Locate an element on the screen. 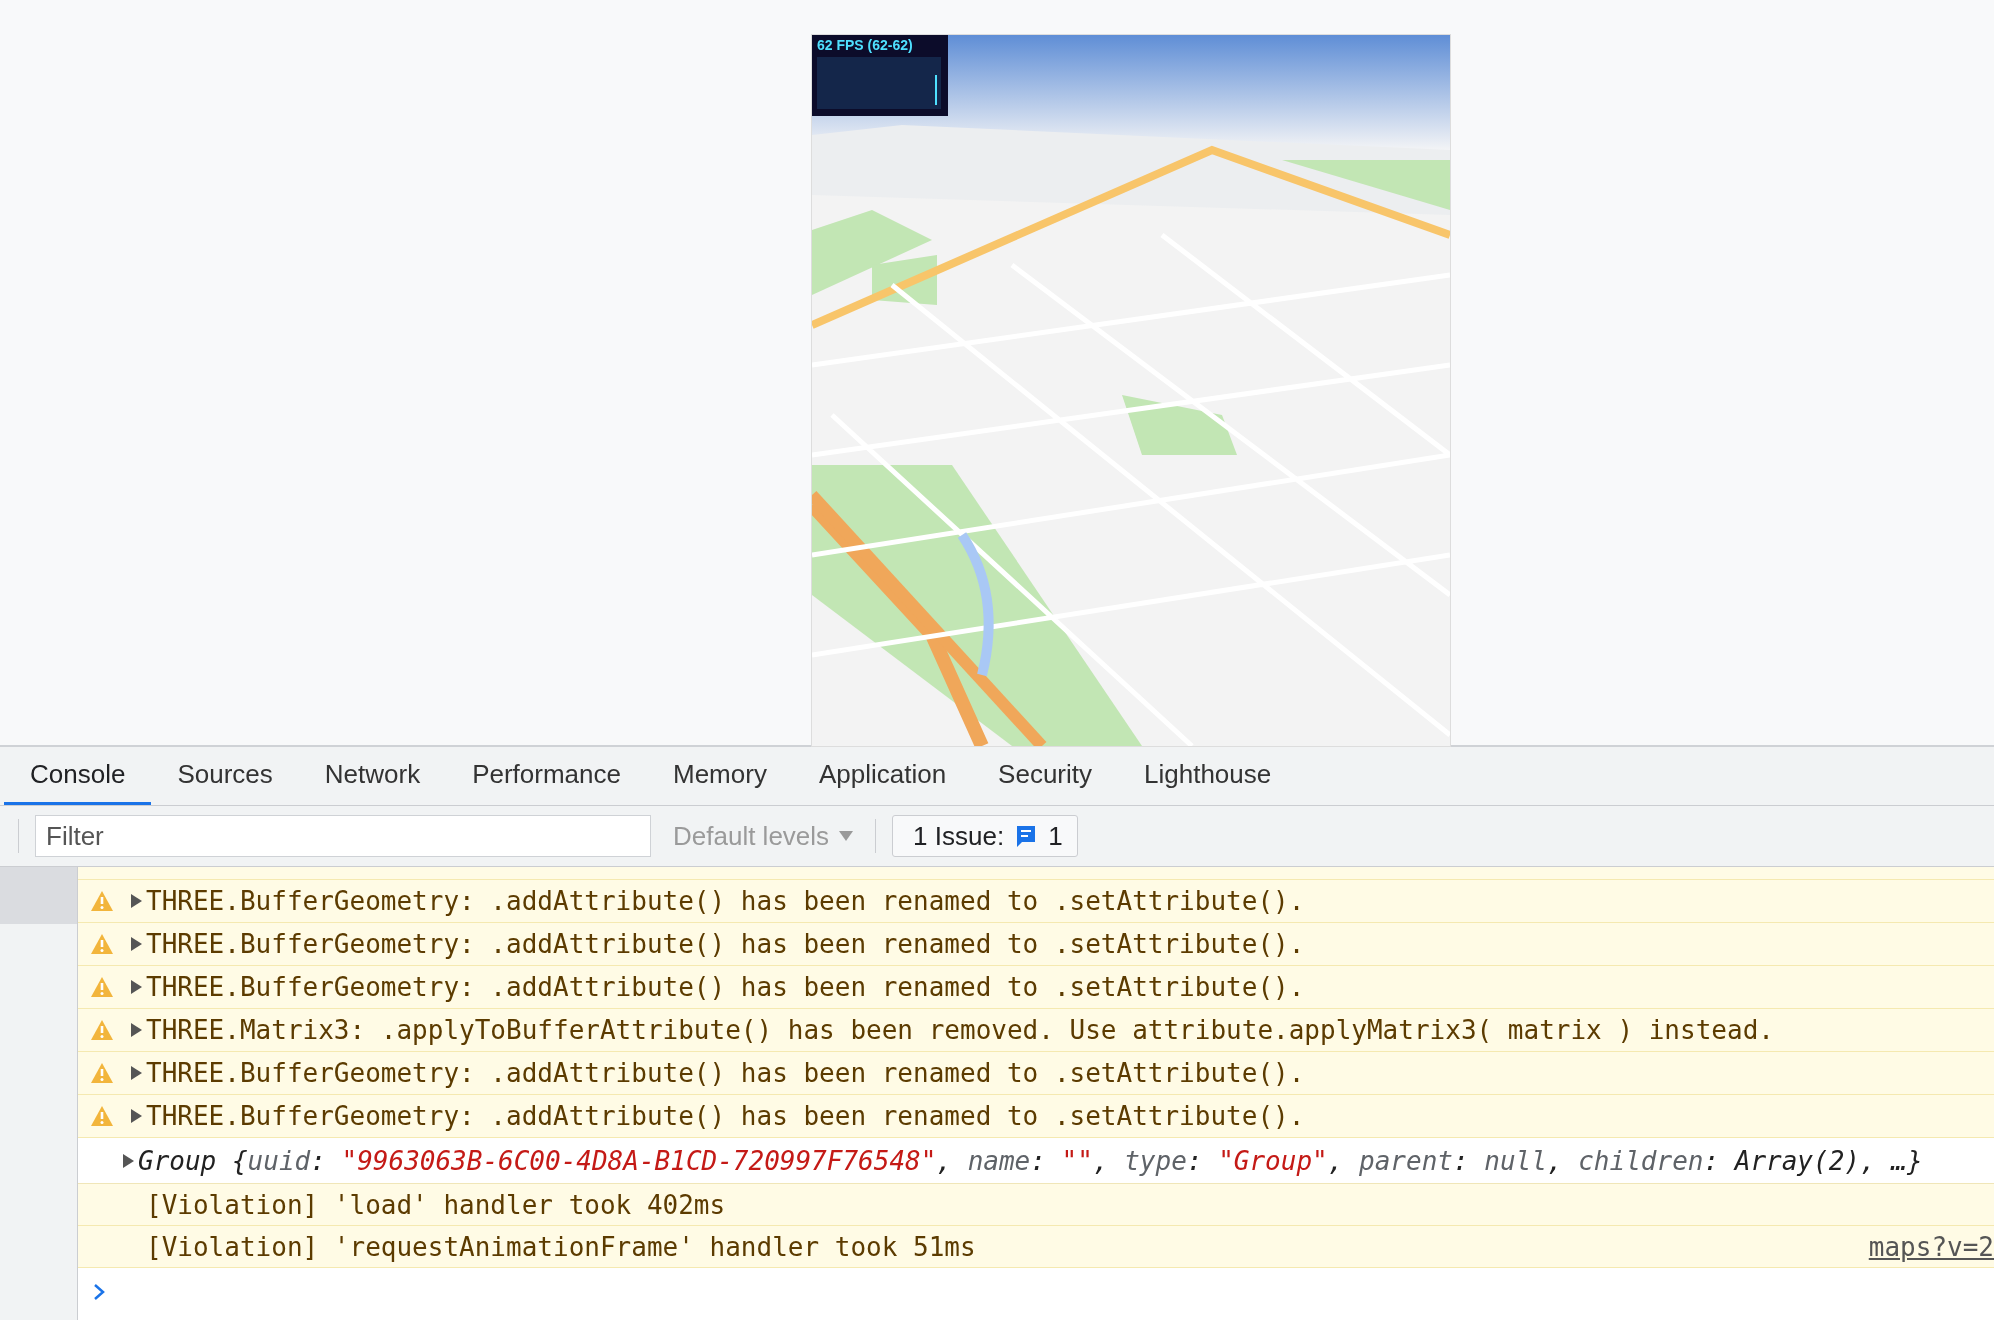 The image size is (1994, 1320). panel-tab: Network is located at coordinates (372, 776).